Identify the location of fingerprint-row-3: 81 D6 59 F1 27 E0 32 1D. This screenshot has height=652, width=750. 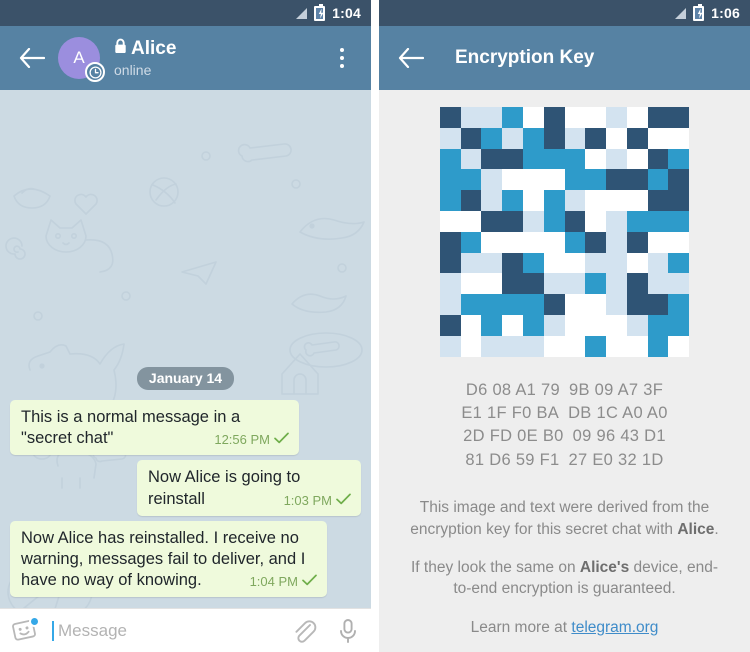
(564, 460).